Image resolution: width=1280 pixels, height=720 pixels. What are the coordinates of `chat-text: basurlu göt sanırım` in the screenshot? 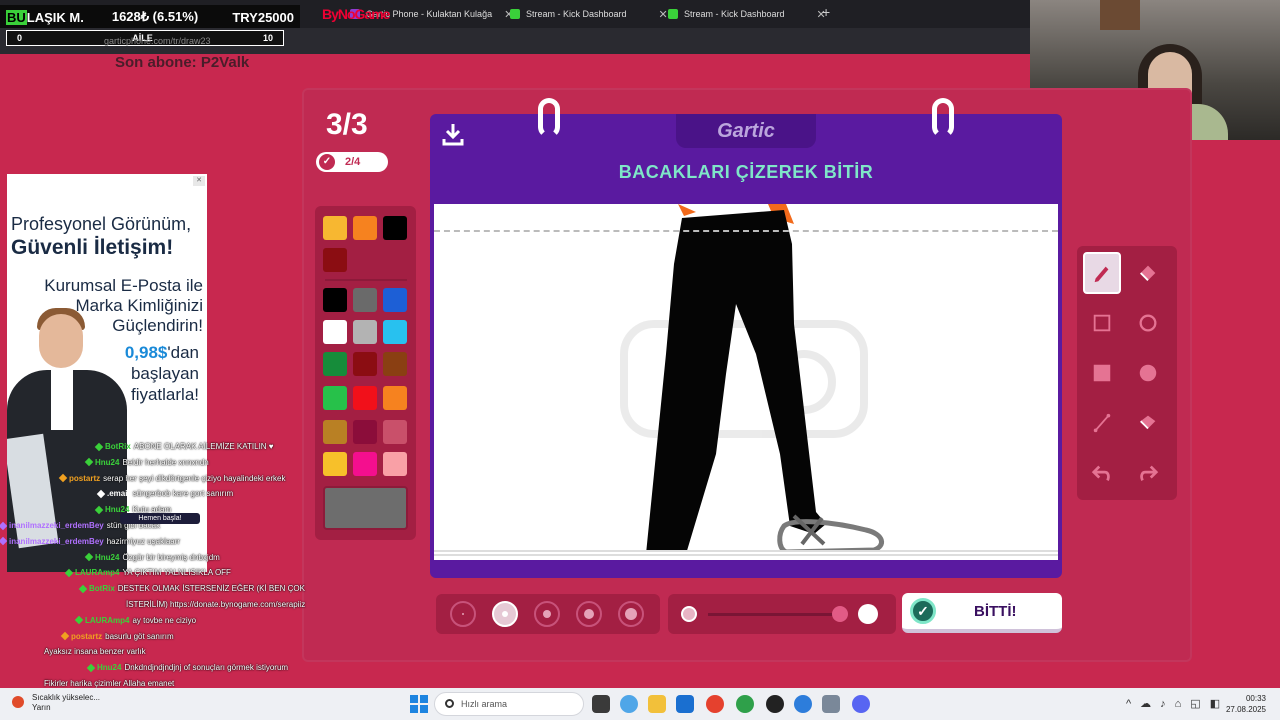 It's located at (139, 636).